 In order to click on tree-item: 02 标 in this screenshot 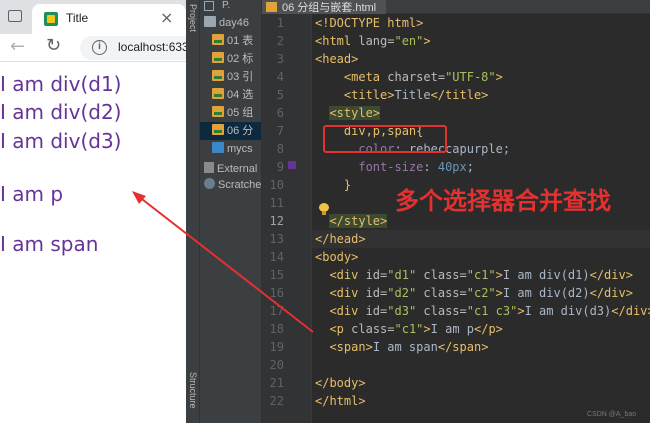, I will do `click(230, 59)`.